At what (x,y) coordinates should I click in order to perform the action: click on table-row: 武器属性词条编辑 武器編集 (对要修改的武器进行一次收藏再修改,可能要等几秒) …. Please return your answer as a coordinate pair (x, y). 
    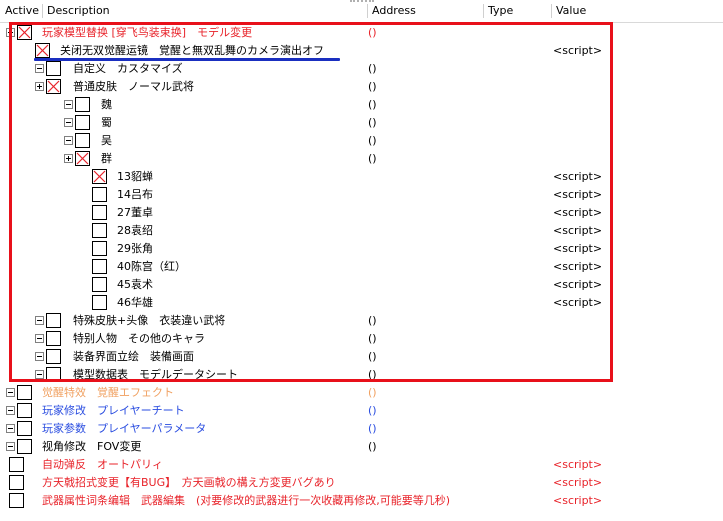
    Looking at the image, I should click on (361, 501).